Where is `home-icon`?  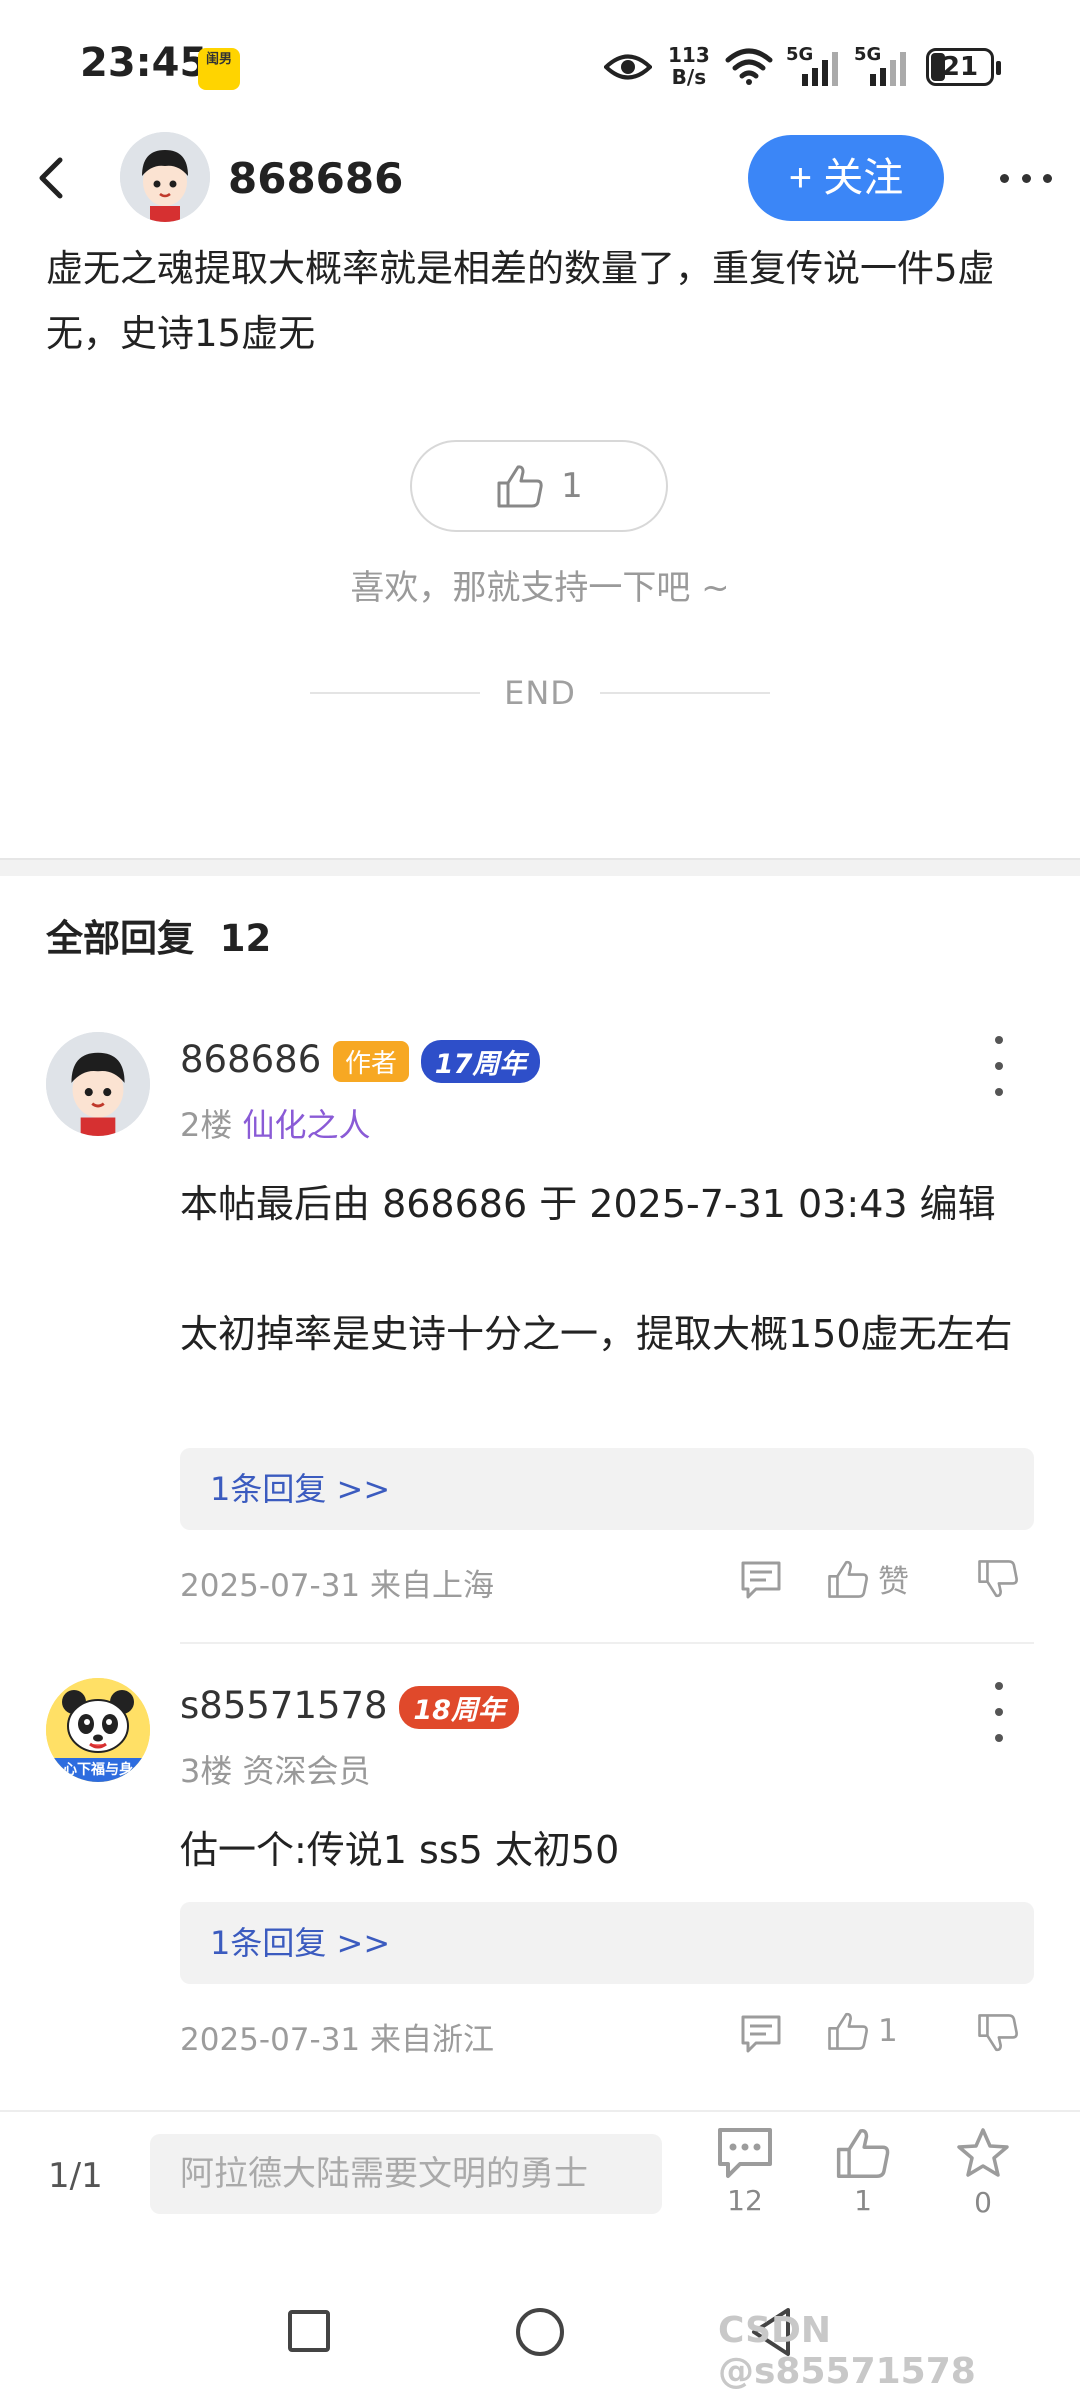 home-icon is located at coordinates (540, 2332).